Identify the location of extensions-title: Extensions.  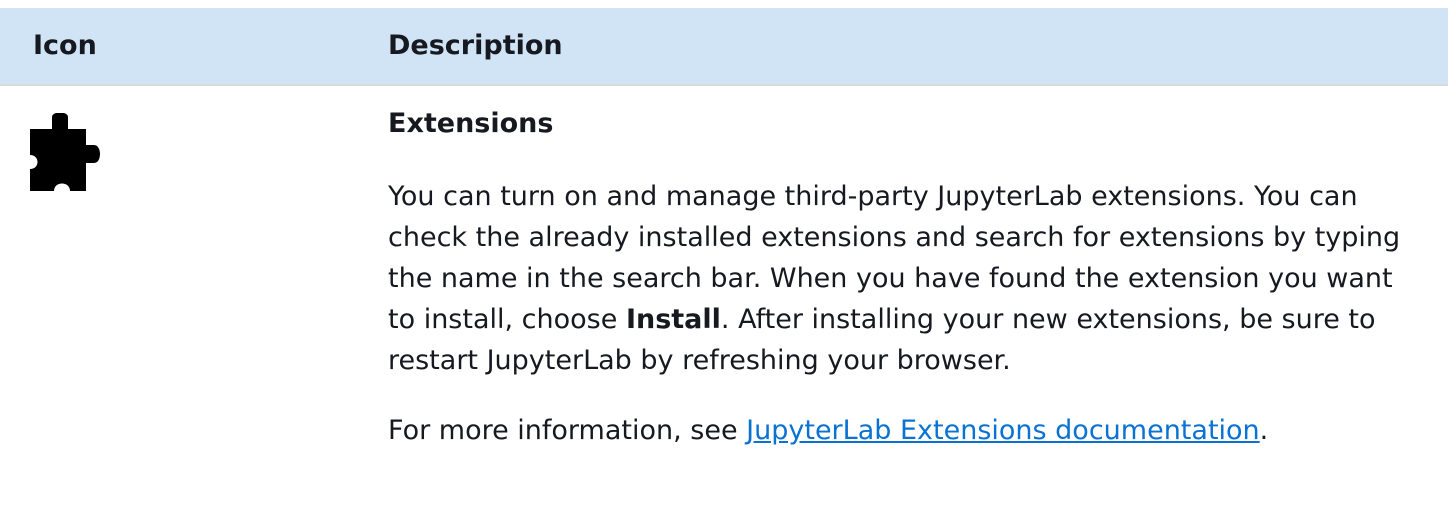
(471, 123).